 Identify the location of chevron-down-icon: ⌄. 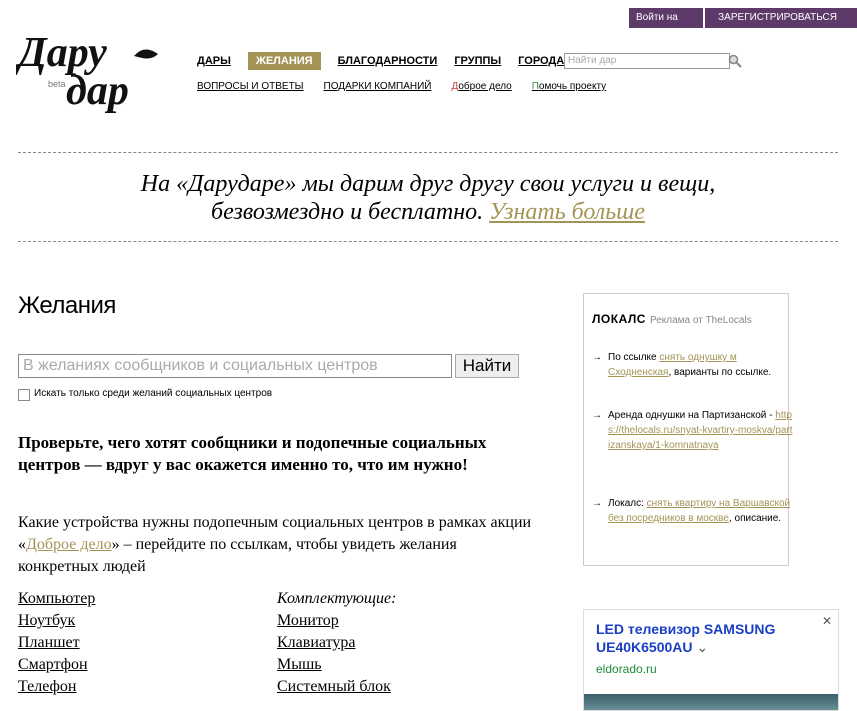
(702, 647).